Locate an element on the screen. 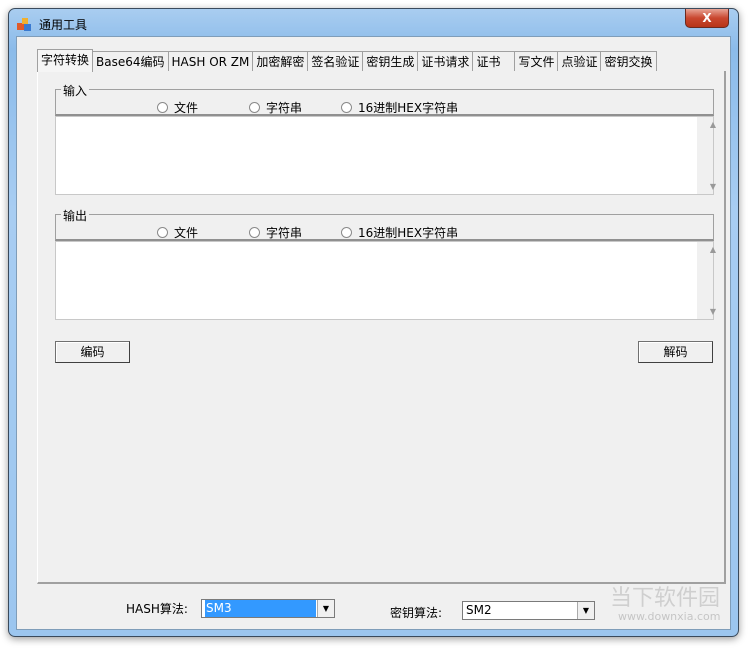  output-group-label: 输出 is located at coordinates (75, 215).